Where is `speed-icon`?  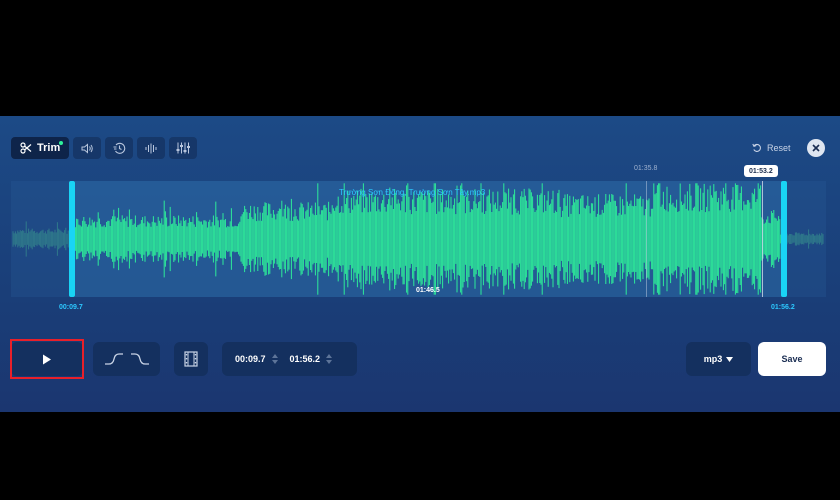 speed-icon is located at coordinates (119, 148).